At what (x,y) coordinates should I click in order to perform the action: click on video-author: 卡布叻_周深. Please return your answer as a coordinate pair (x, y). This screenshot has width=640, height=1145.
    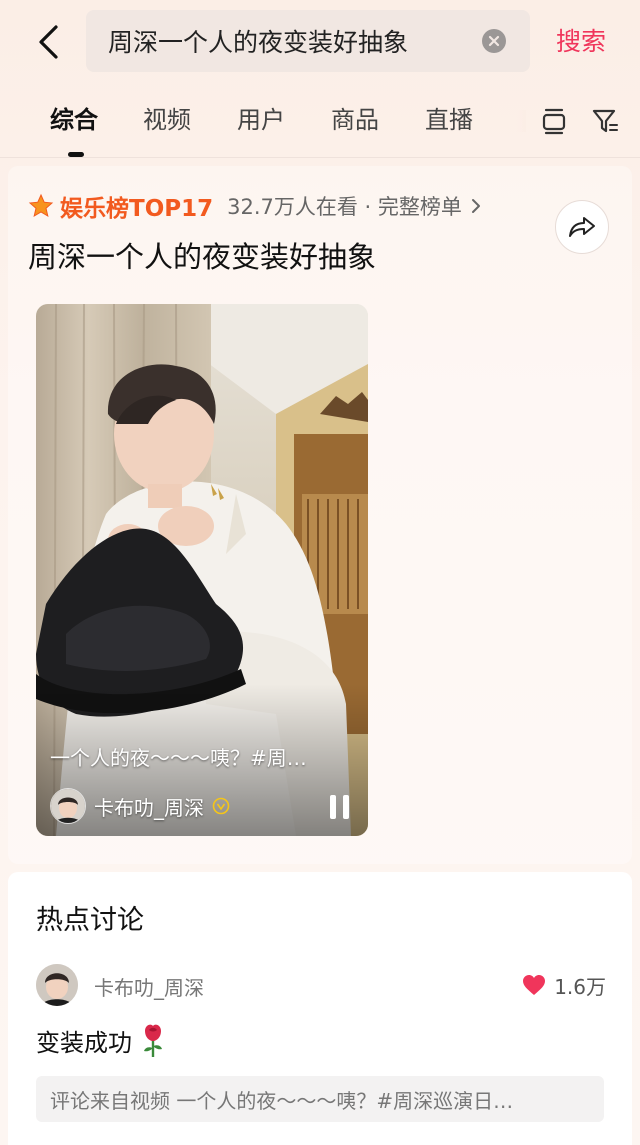
    Looking at the image, I should click on (140, 806).